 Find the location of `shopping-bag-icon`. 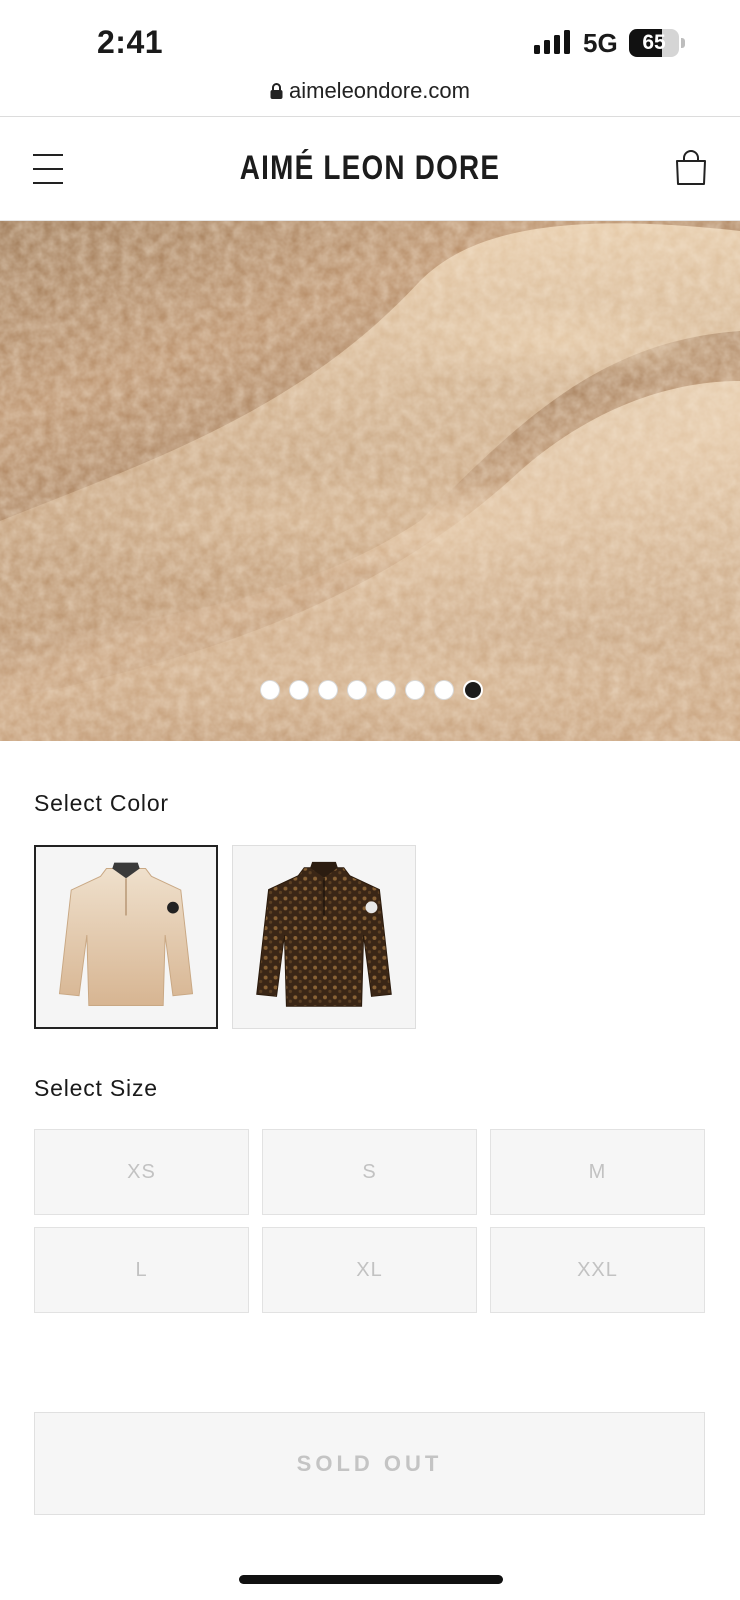

shopping-bag-icon is located at coordinates (691, 168).